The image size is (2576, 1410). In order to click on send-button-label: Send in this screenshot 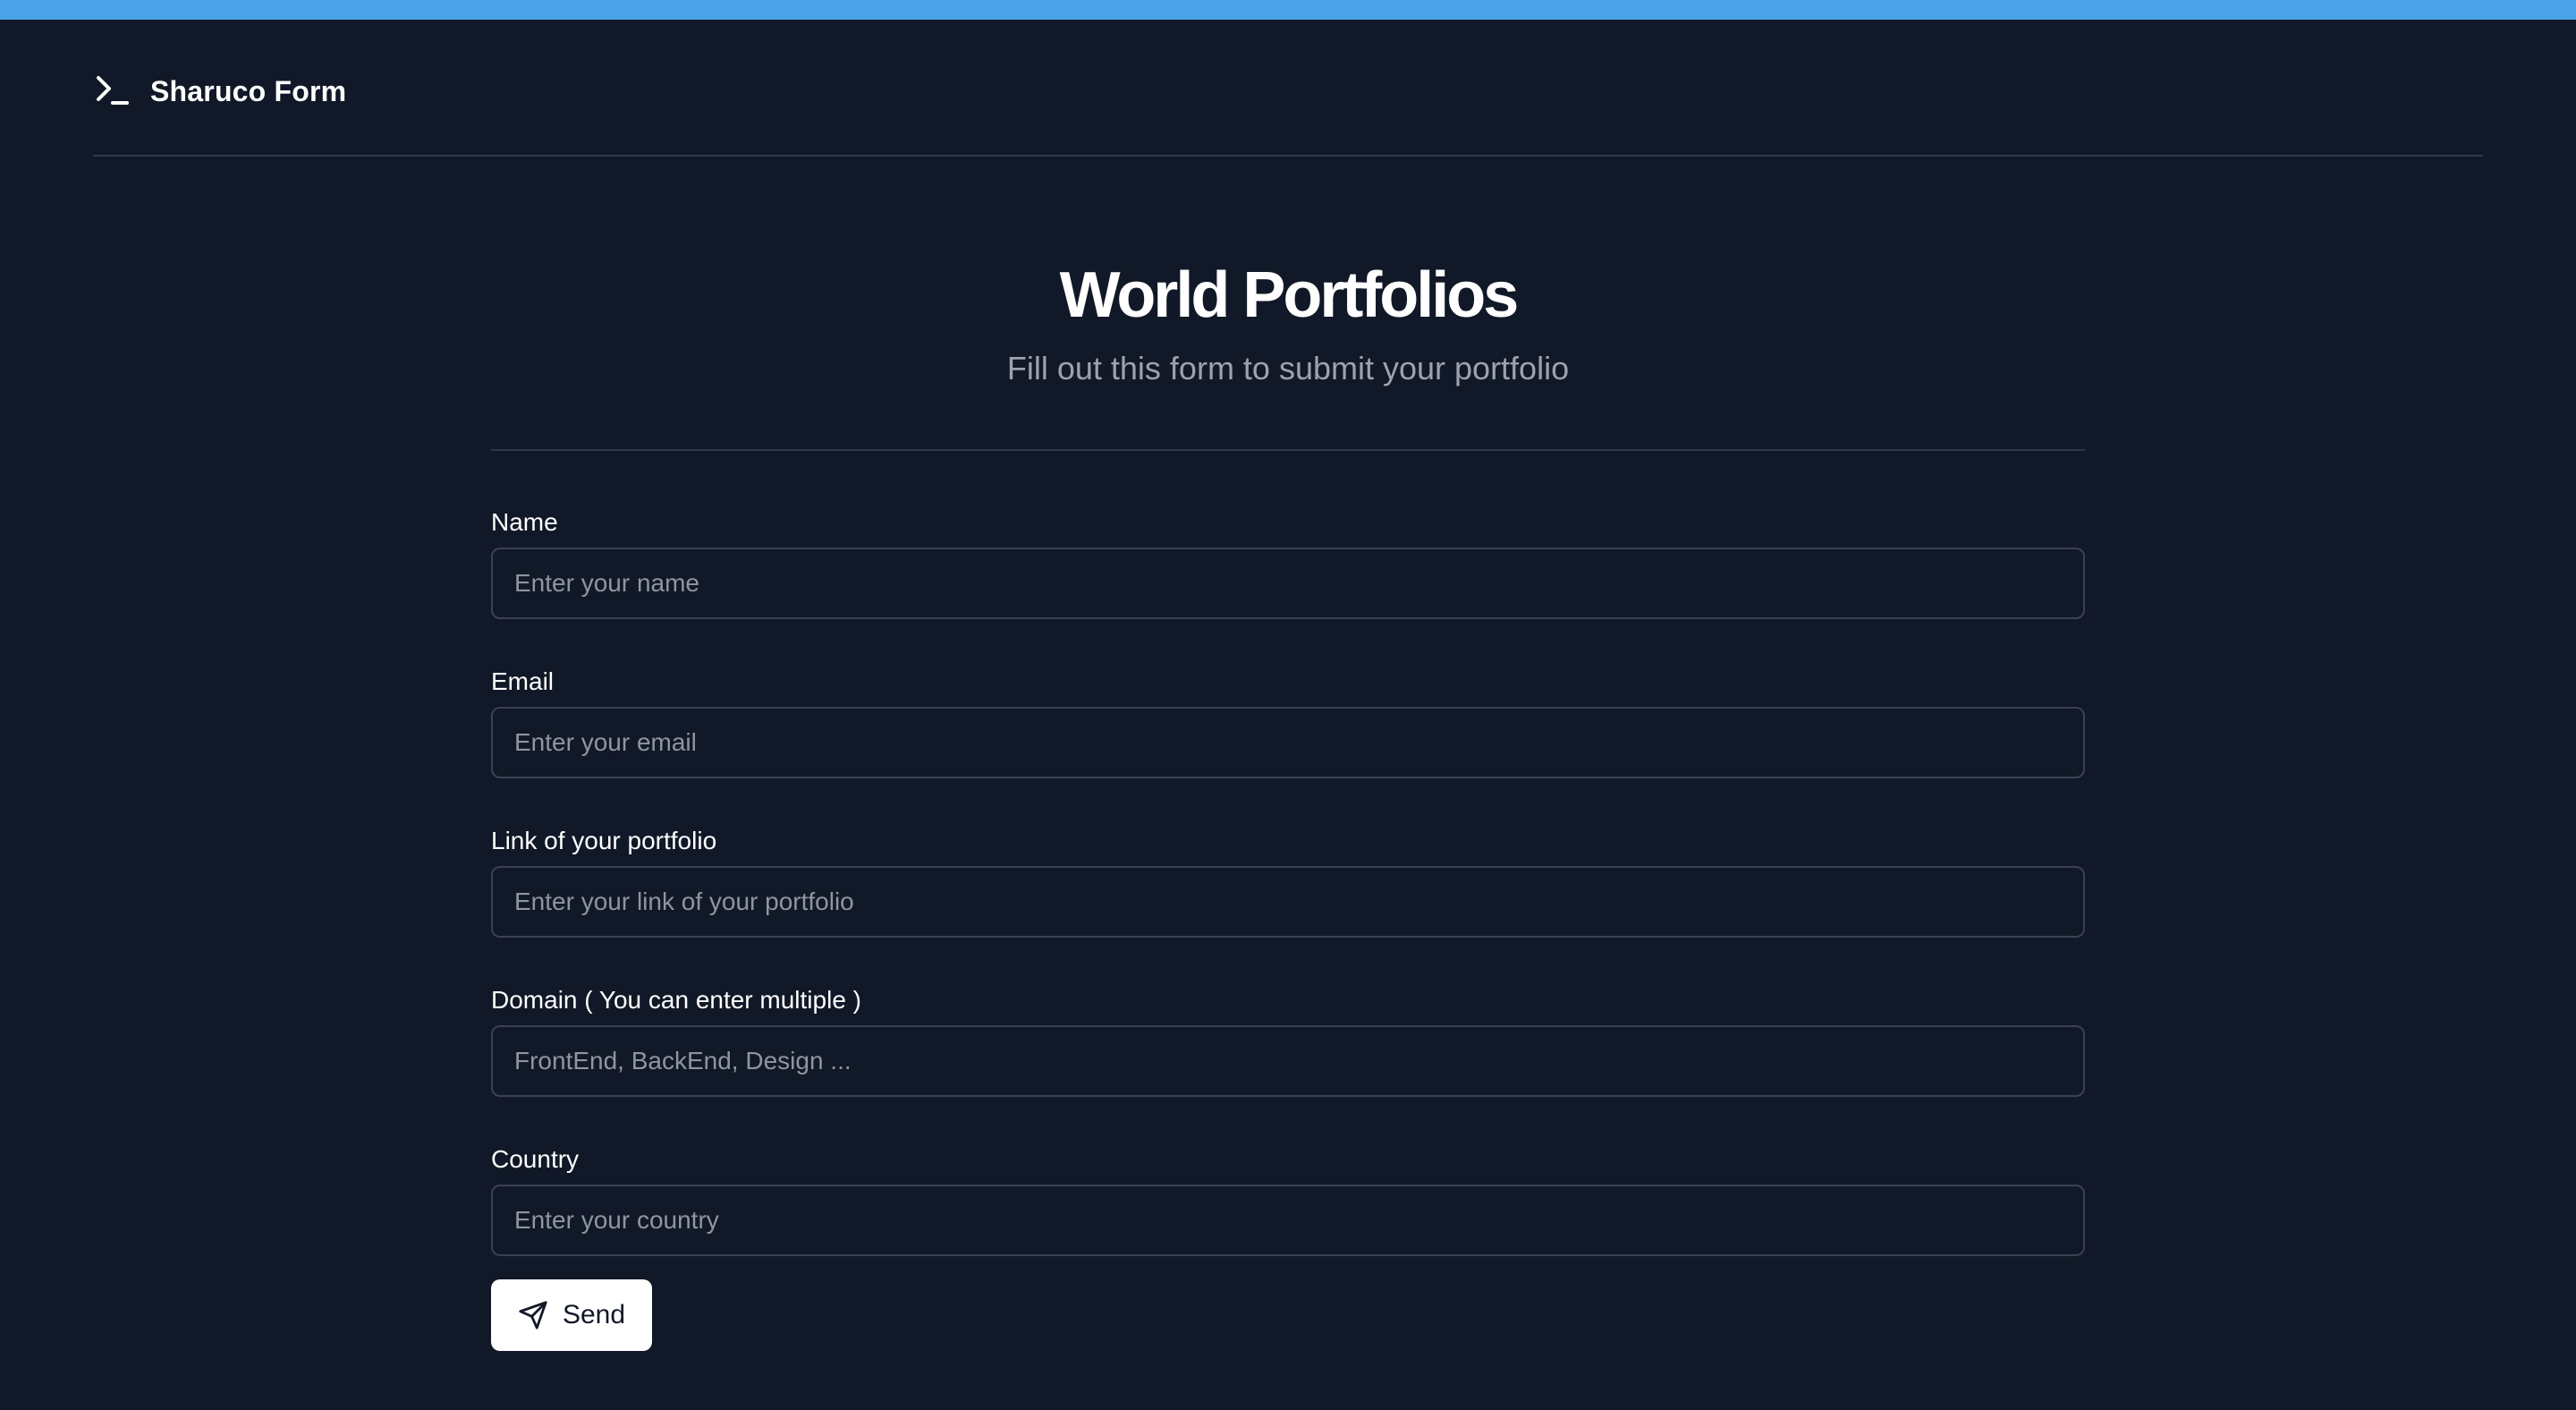, I will do `click(594, 1315)`.